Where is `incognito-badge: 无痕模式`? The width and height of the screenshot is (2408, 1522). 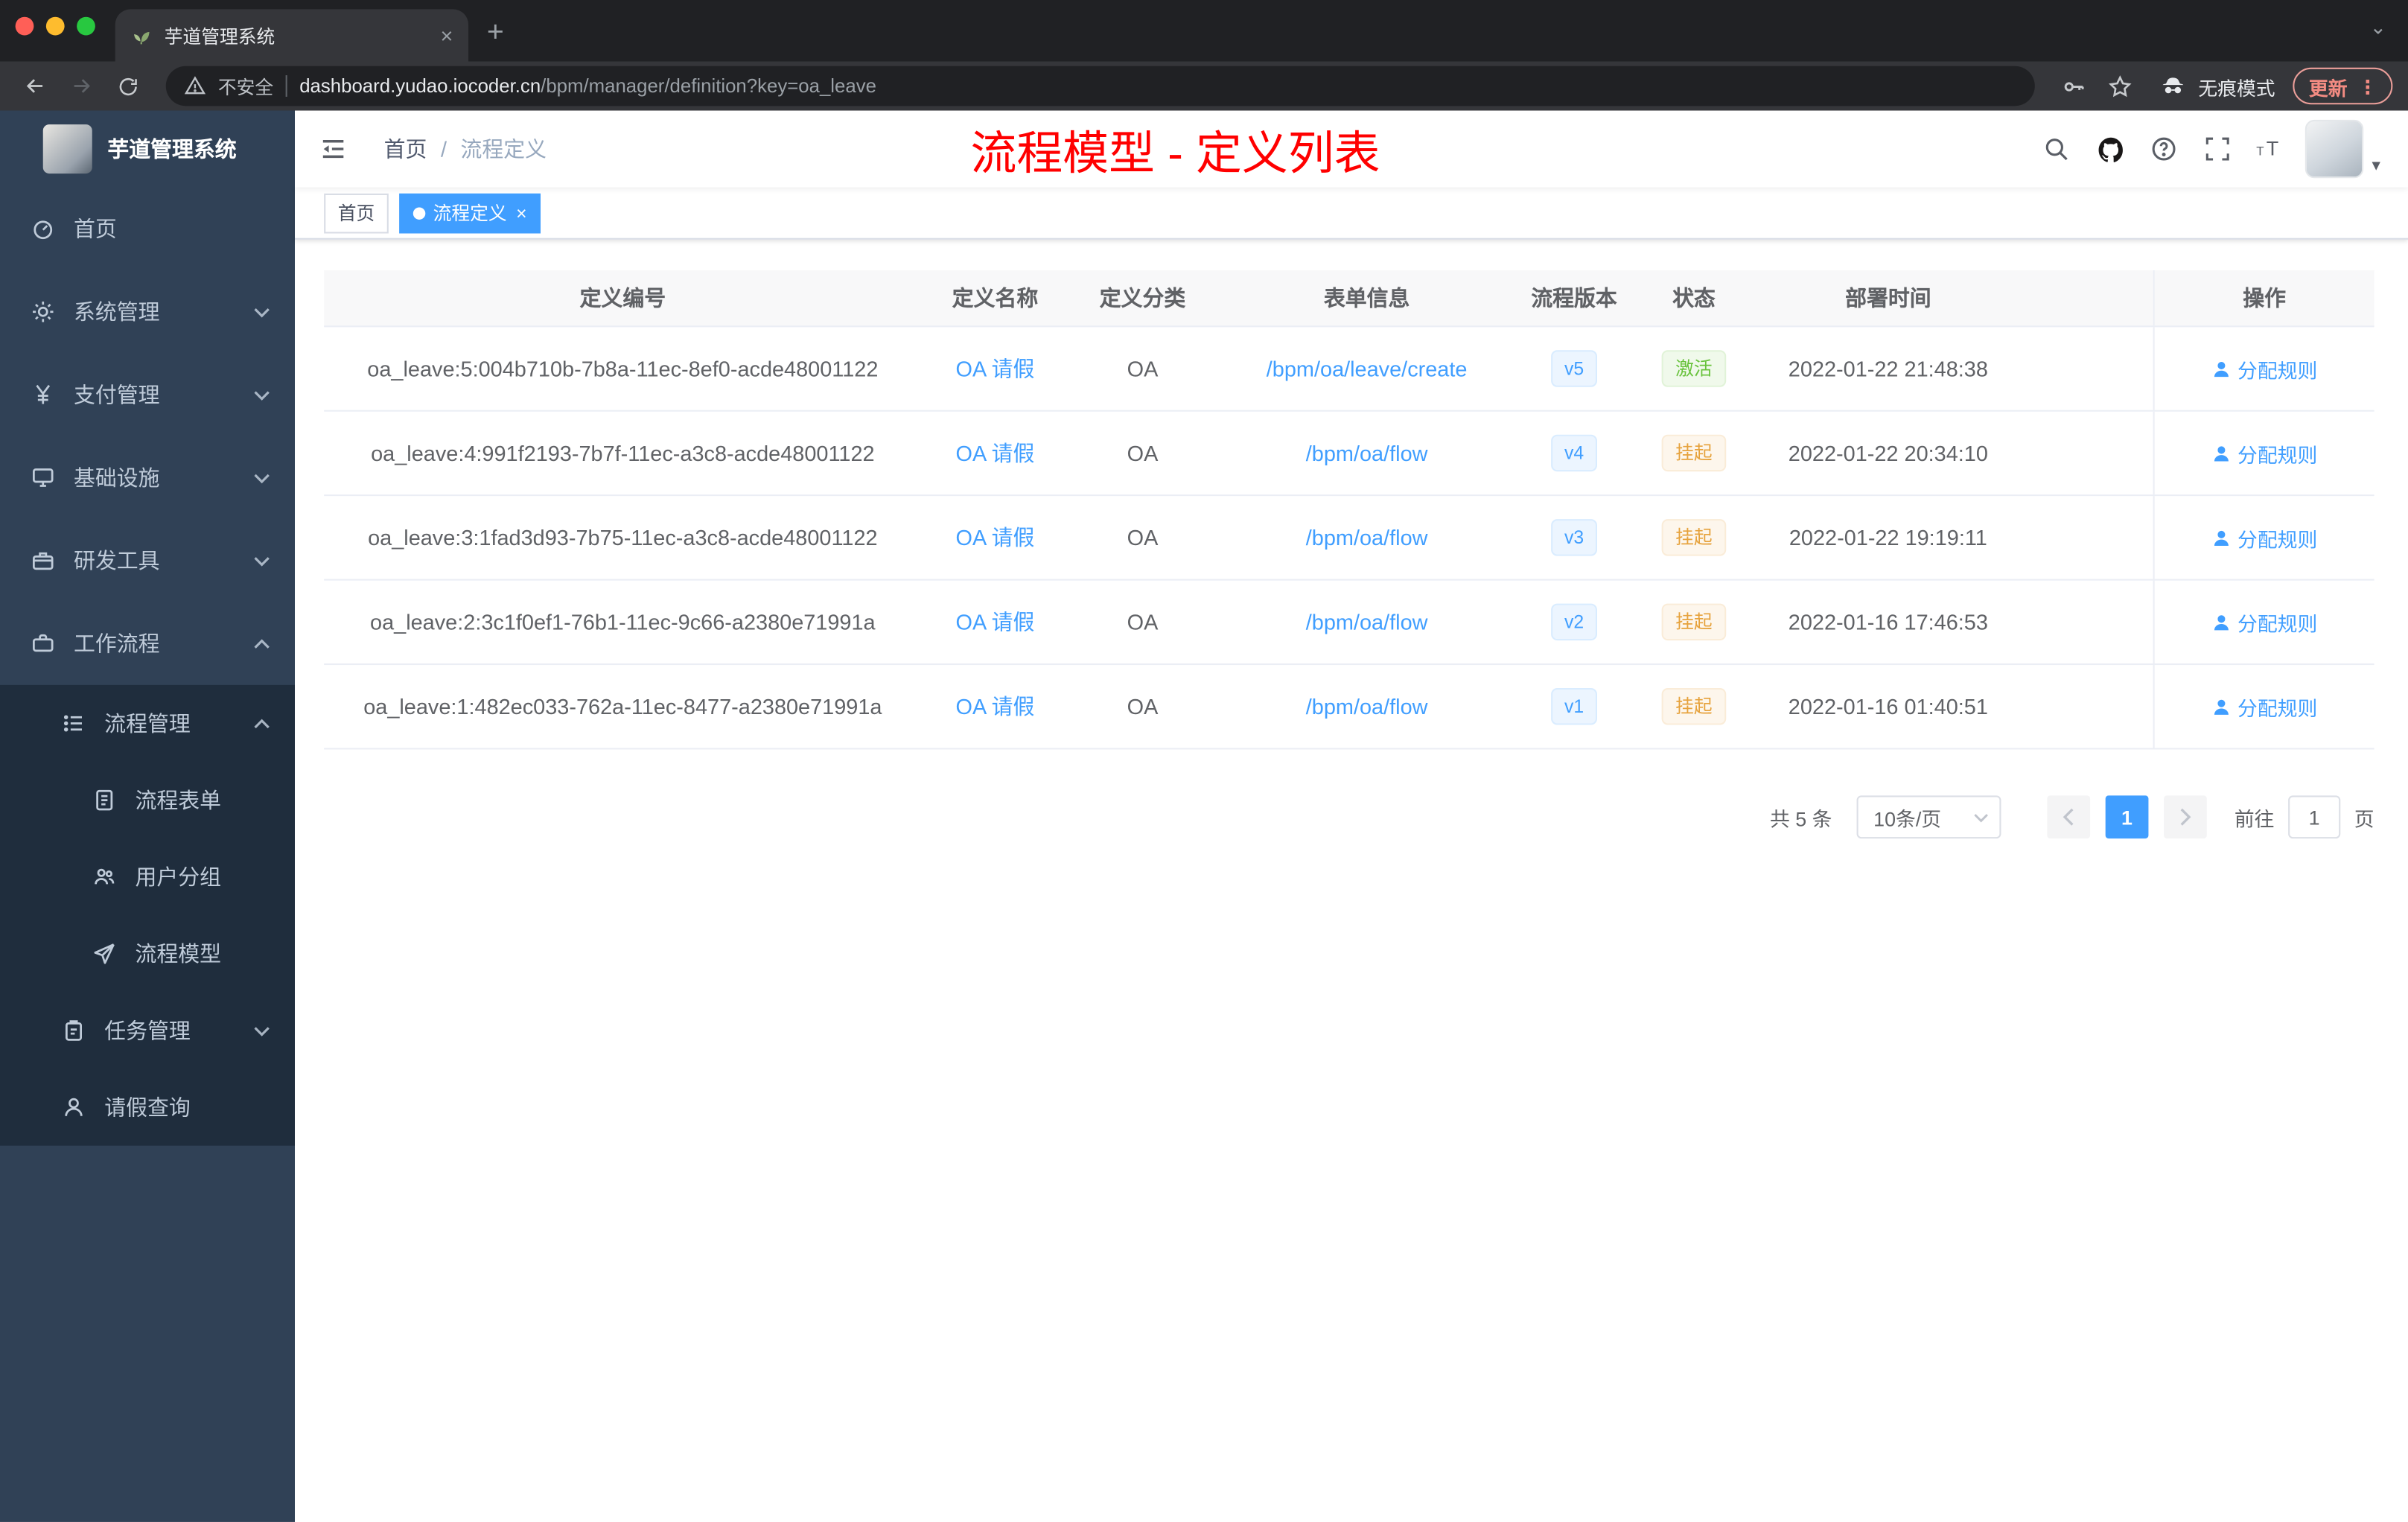
incognito-badge: 无痕模式 is located at coordinates (2217, 86).